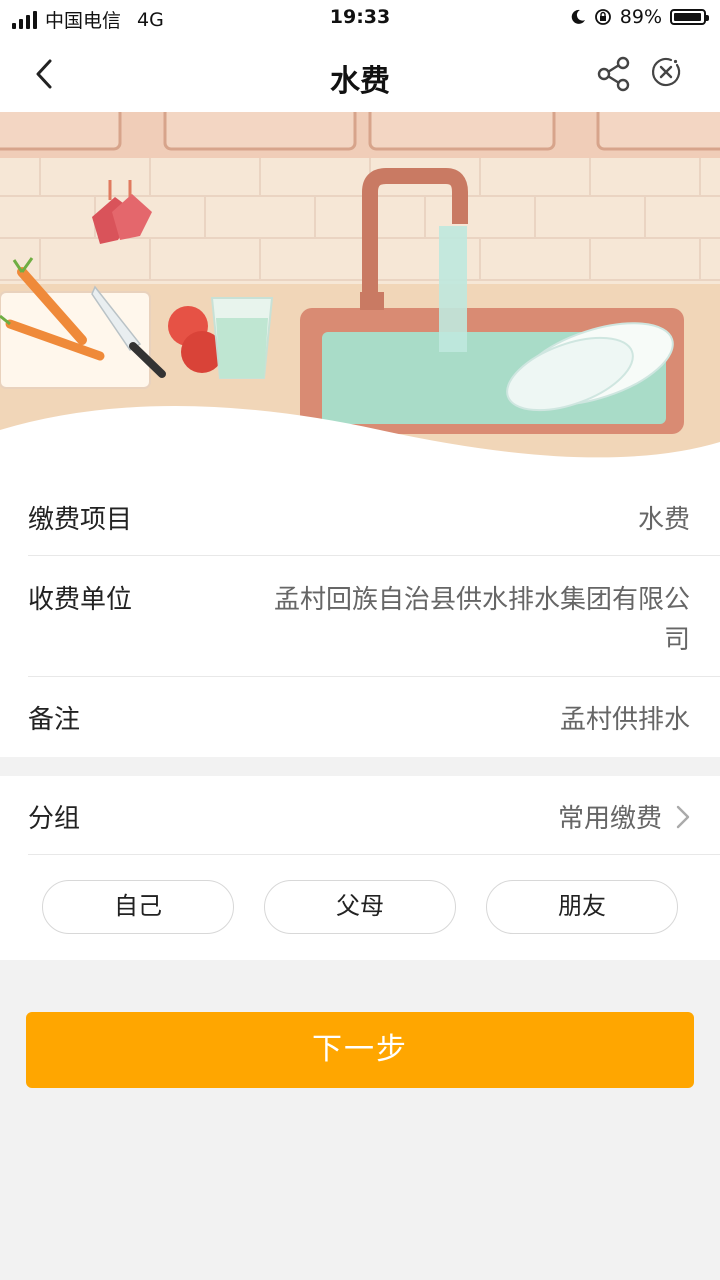 This screenshot has width=720, height=1280. What do you see at coordinates (614, 74) in the screenshot?
I see `share-icon` at bounding box center [614, 74].